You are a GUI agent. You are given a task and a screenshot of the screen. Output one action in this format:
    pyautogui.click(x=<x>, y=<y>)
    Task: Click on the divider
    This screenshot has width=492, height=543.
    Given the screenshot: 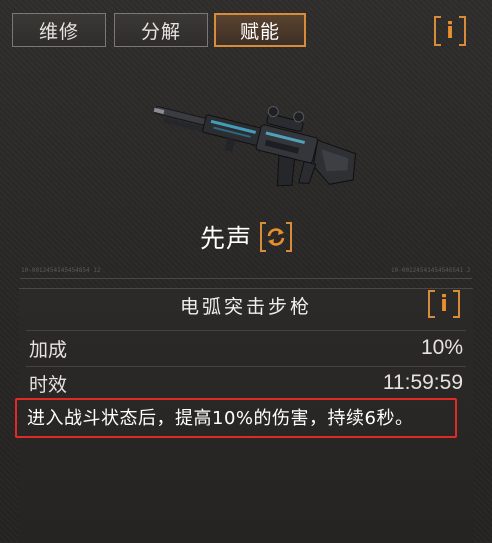 What is the action you would take?
    pyautogui.click(x=246, y=278)
    